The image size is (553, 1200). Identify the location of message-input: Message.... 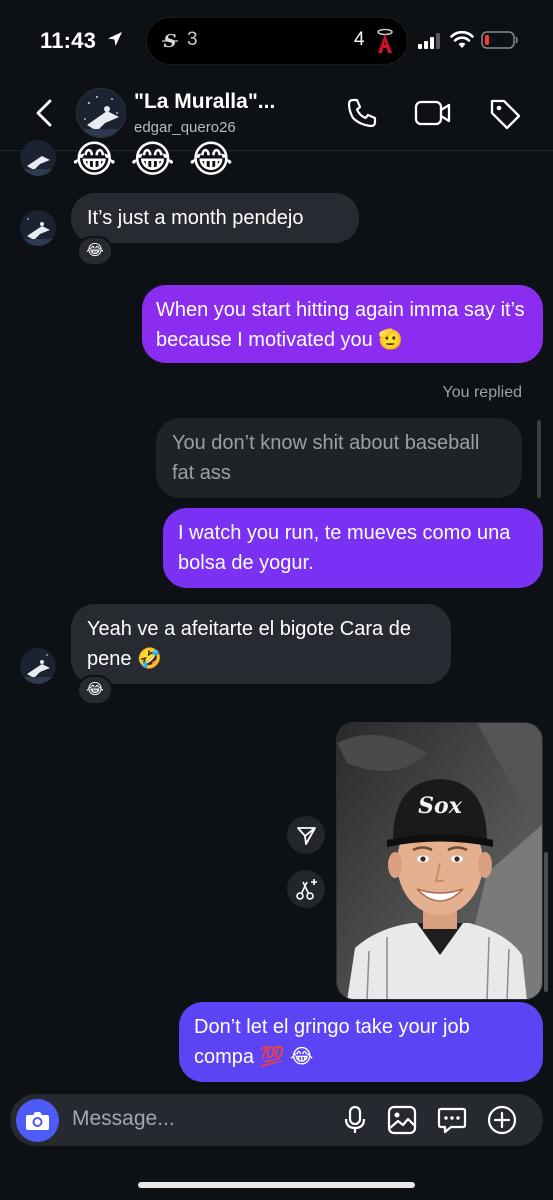
(123, 1119).